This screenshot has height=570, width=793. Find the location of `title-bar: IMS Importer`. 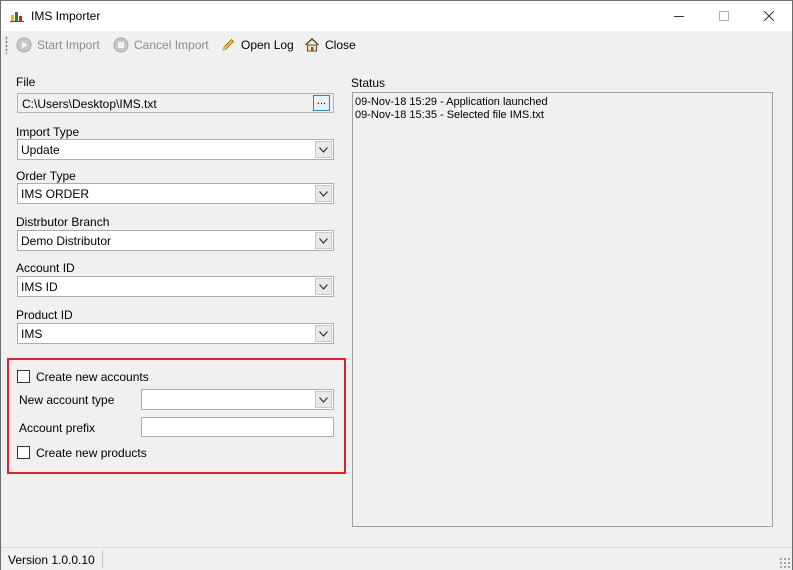

title-bar: IMS Importer is located at coordinates (396, 16).